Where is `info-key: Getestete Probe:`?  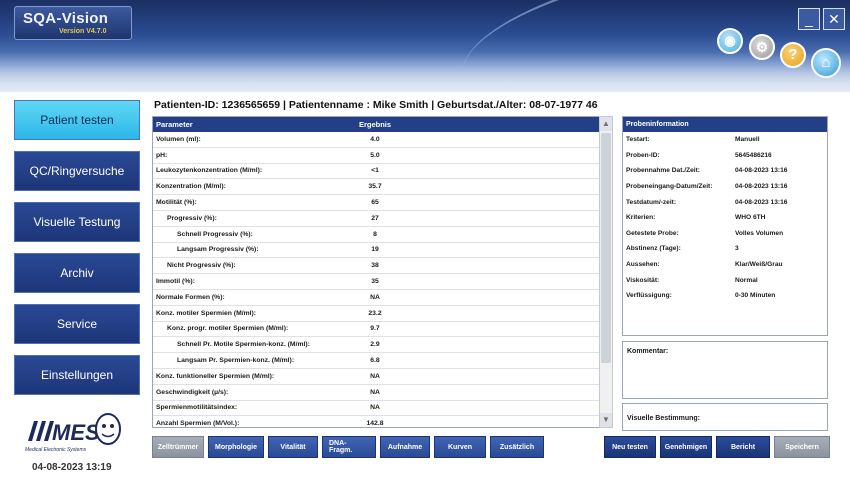 info-key: Getestete Probe: is located at coordinates (652, 233).